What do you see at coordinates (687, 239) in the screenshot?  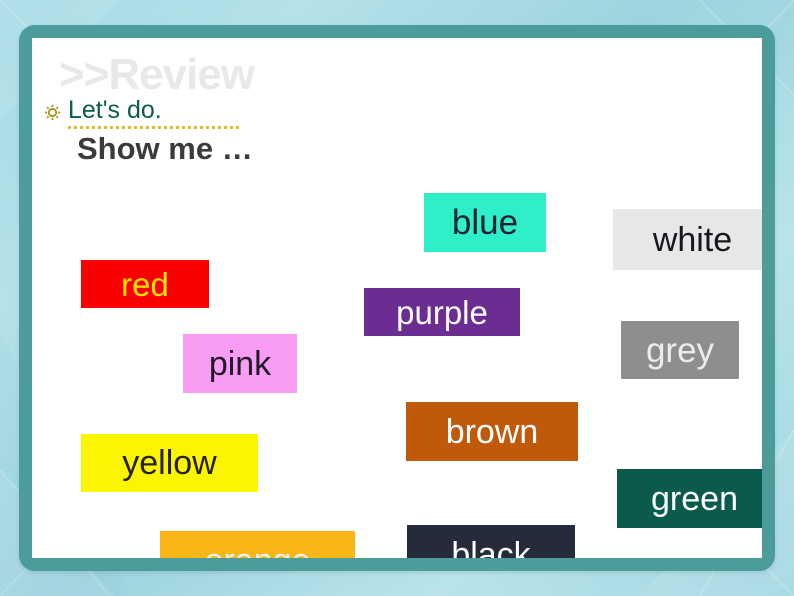 I see `color-word-white: white` at bounding box center [687, 239].